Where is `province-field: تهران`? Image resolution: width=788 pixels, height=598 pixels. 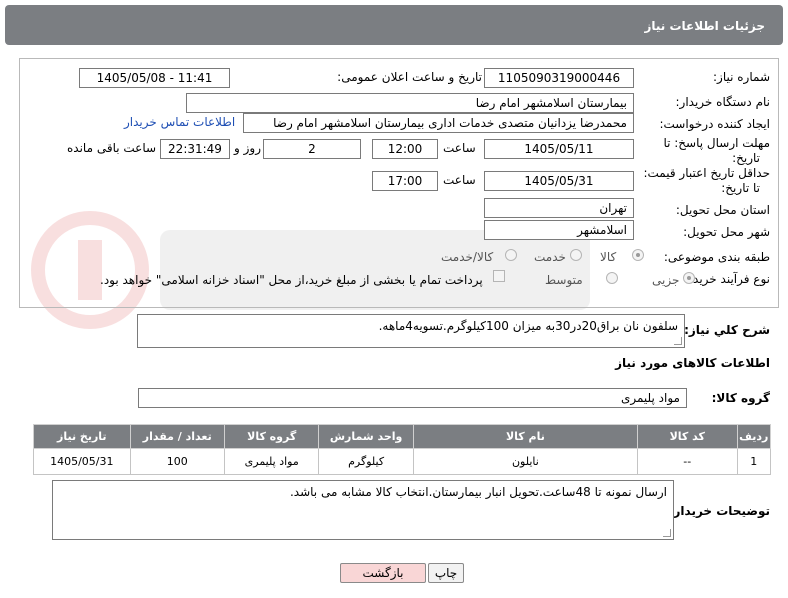 province-field: تهران is located at coordinates (559, 208).